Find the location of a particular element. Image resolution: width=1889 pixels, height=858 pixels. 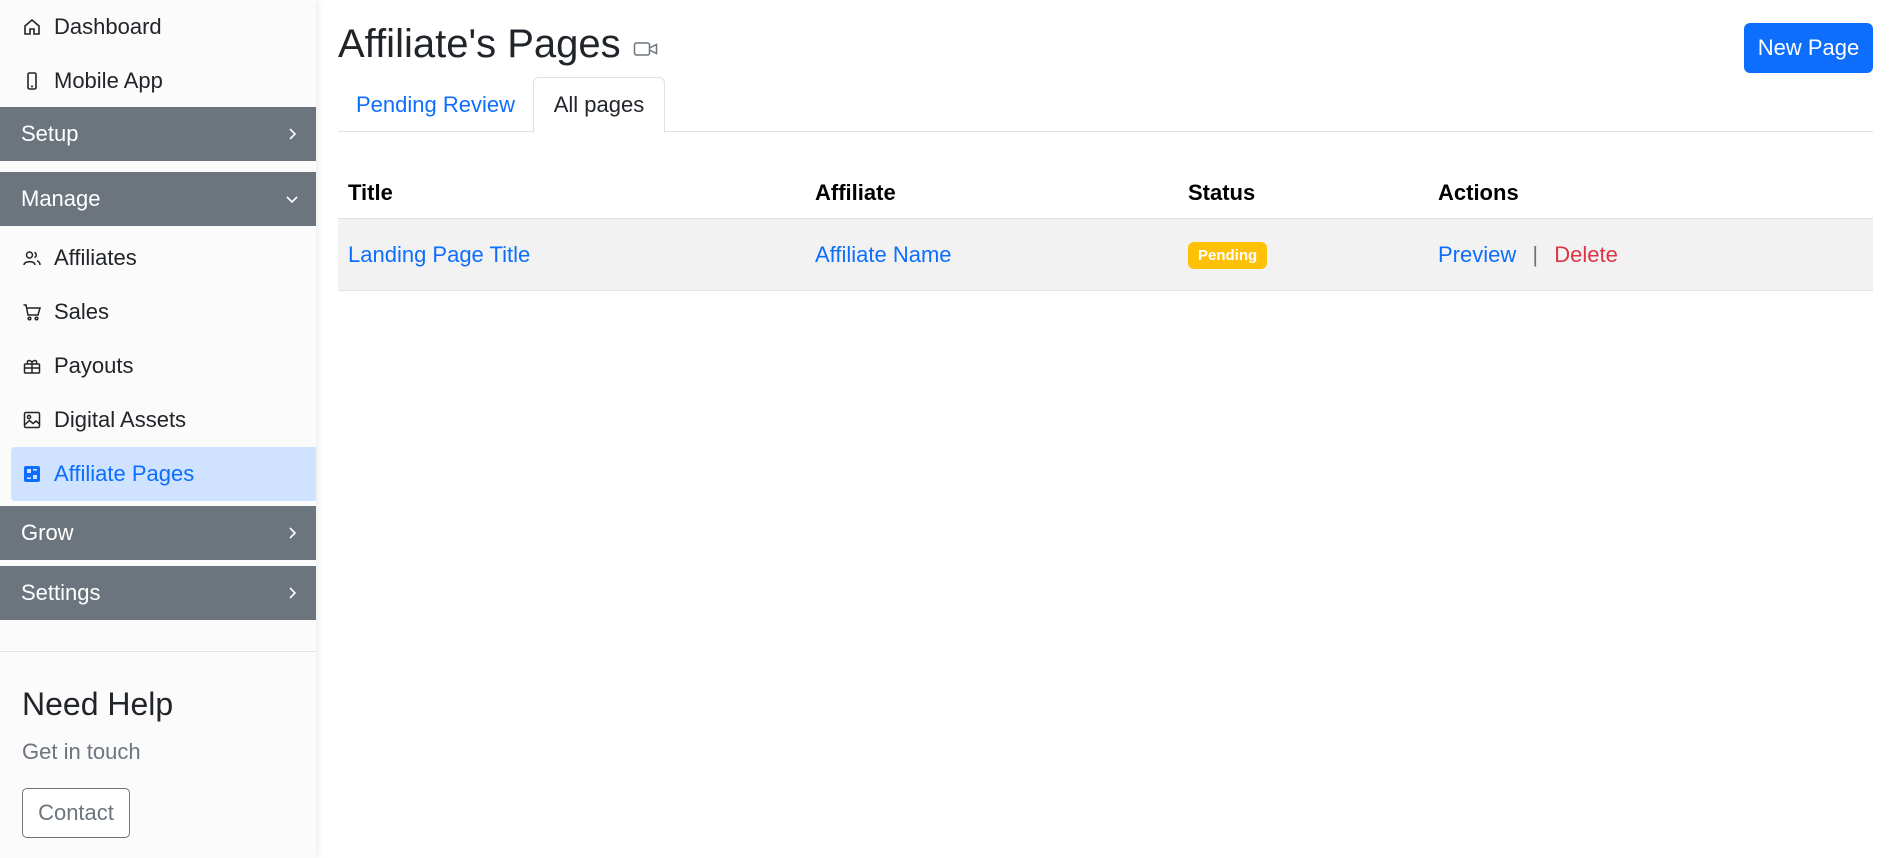

pages-icon is located at coordinates (32, 474).